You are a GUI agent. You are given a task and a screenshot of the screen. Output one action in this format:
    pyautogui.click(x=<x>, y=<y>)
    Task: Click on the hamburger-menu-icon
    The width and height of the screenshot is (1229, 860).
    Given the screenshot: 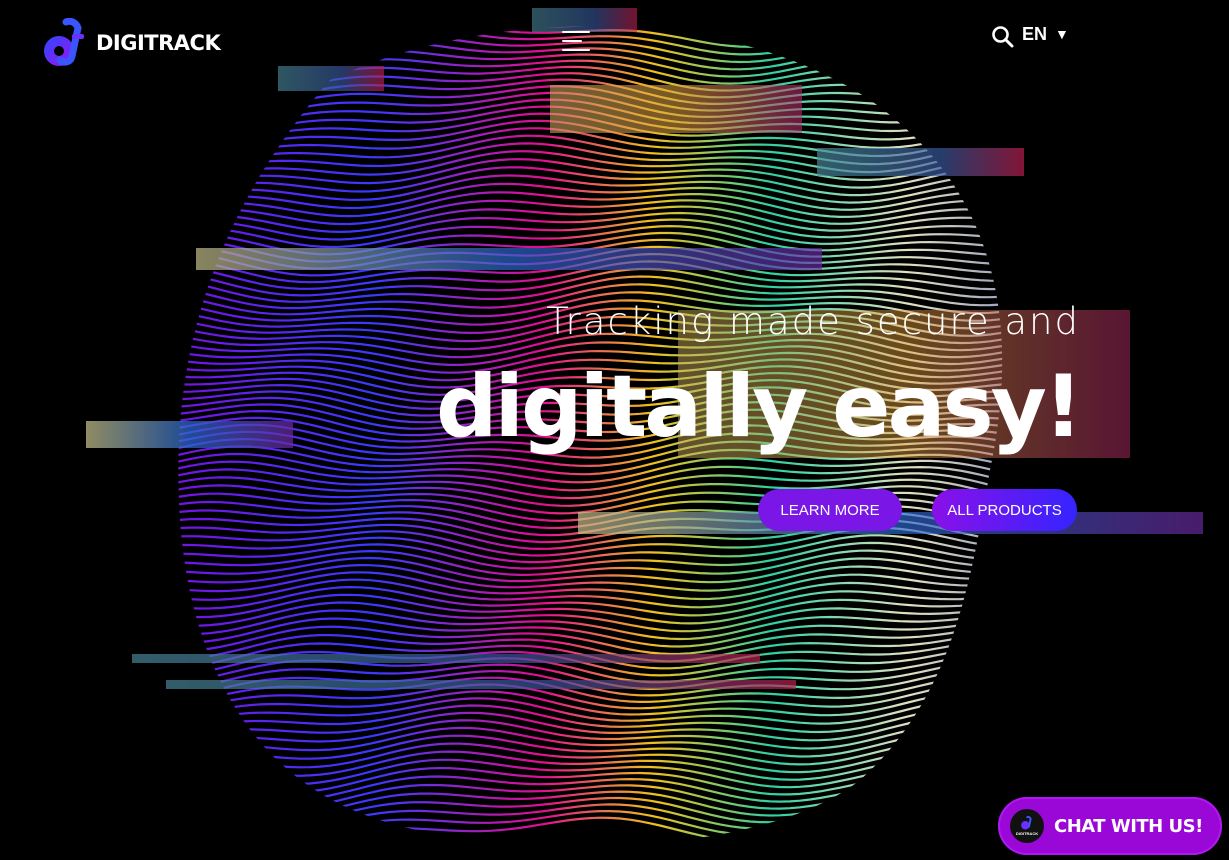 What is the action you would take?
    pyautogui.click(x=576, y=41)
    